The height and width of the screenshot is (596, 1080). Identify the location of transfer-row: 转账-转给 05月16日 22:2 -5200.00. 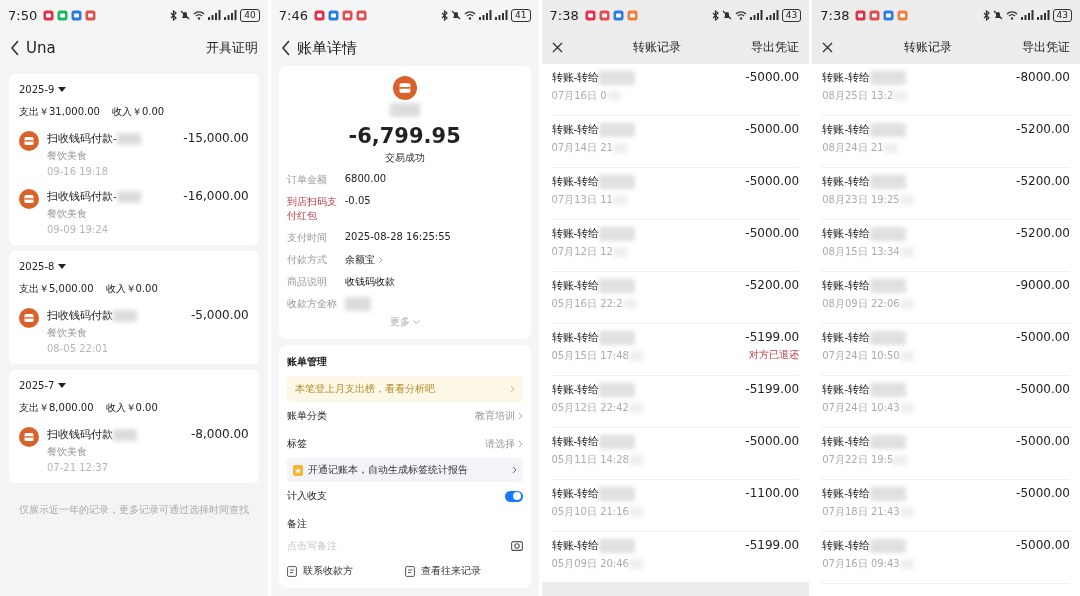
(675, 298).